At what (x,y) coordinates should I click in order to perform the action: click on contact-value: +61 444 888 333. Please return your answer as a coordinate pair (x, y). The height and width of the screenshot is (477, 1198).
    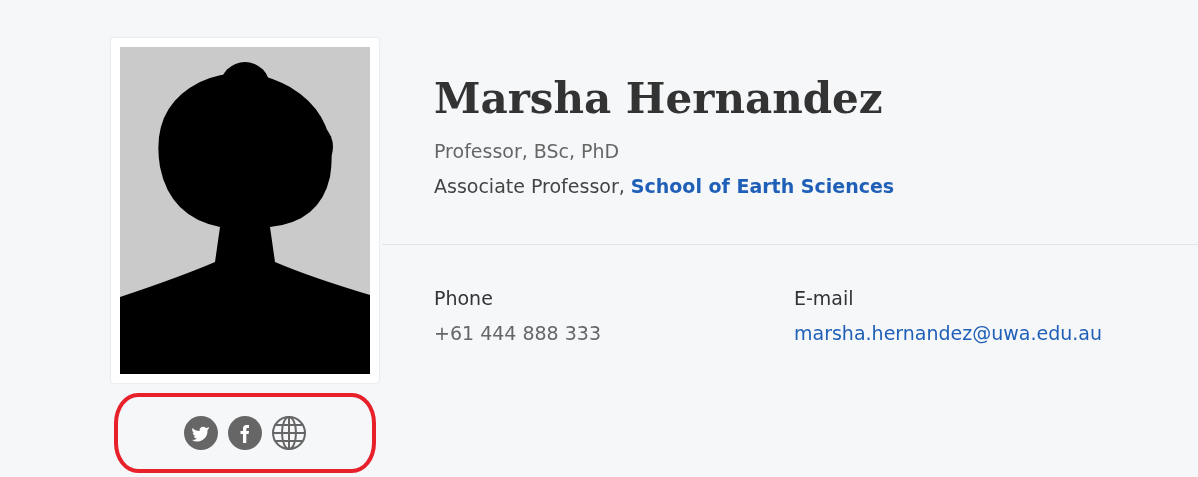
    Looking at the image, I should click on (518, 334).